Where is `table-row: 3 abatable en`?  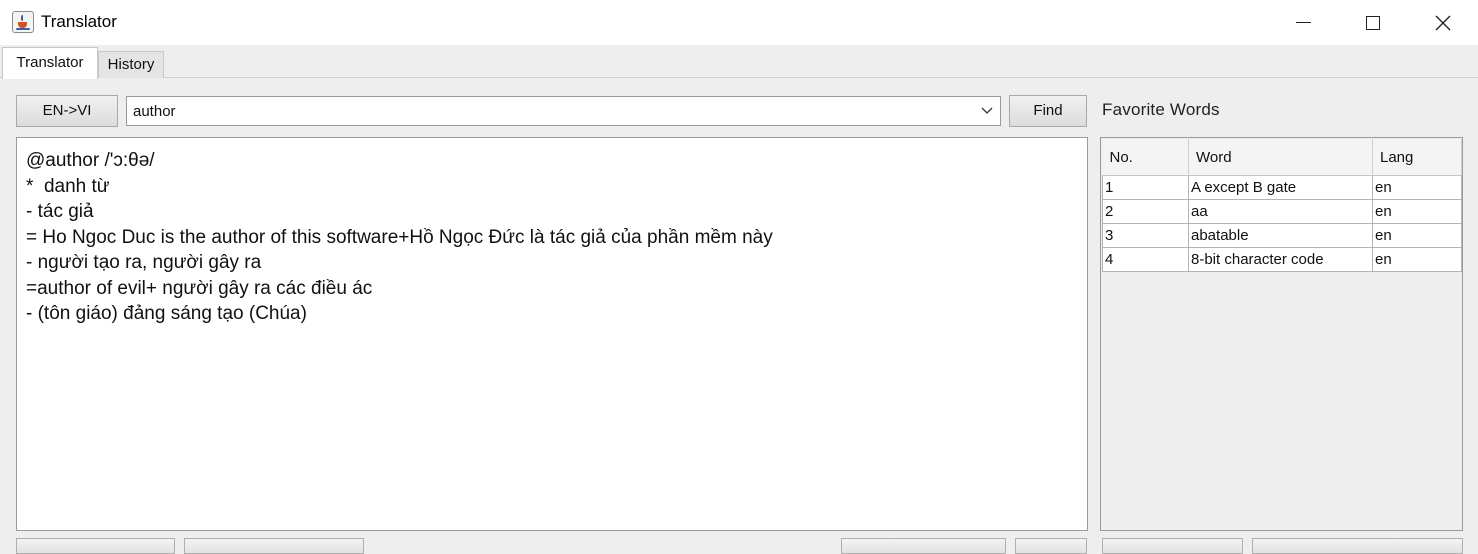 table-row: 3 abatable en is located at coordinates (1282, 235).